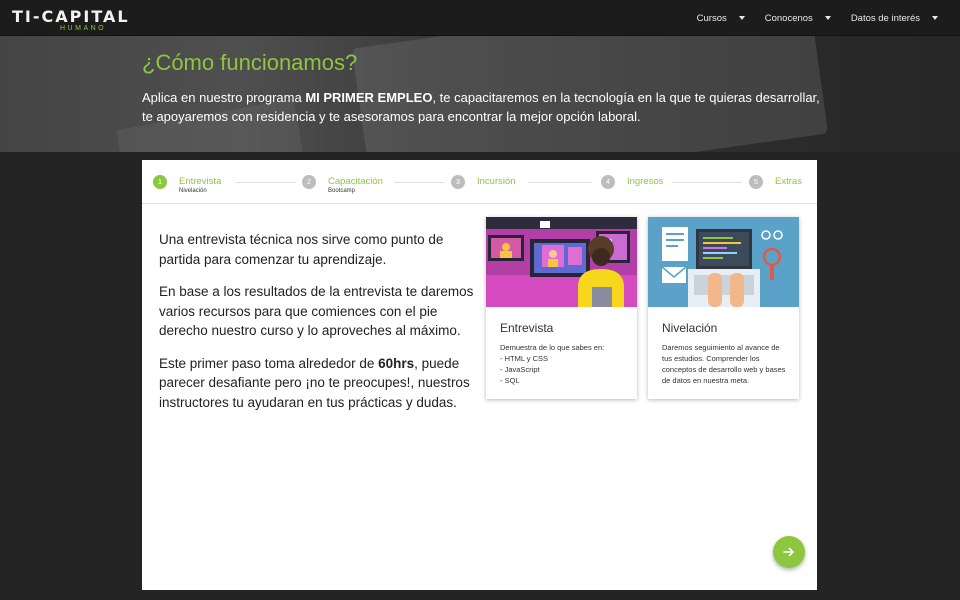 This screenshot has height=600, width=960. What do you see at coordinates (608, 182) in the screenshot?
I see `step-number: 4` at bounding box center [608, 182].